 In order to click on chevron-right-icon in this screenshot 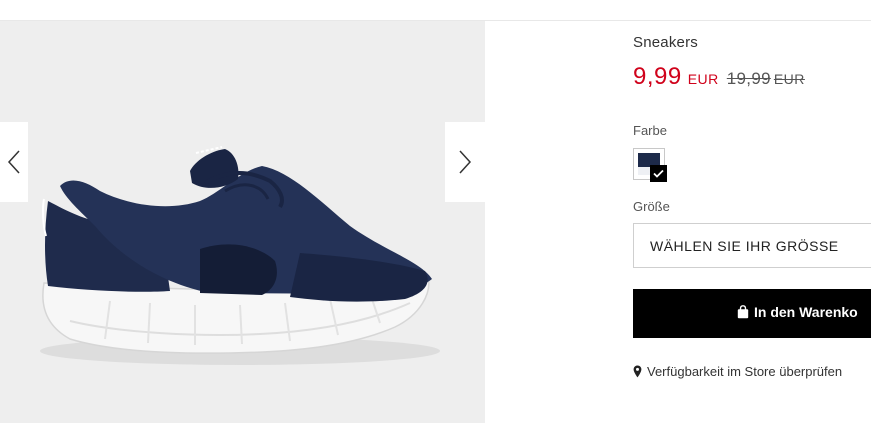, I will do `click(465, 162)`.